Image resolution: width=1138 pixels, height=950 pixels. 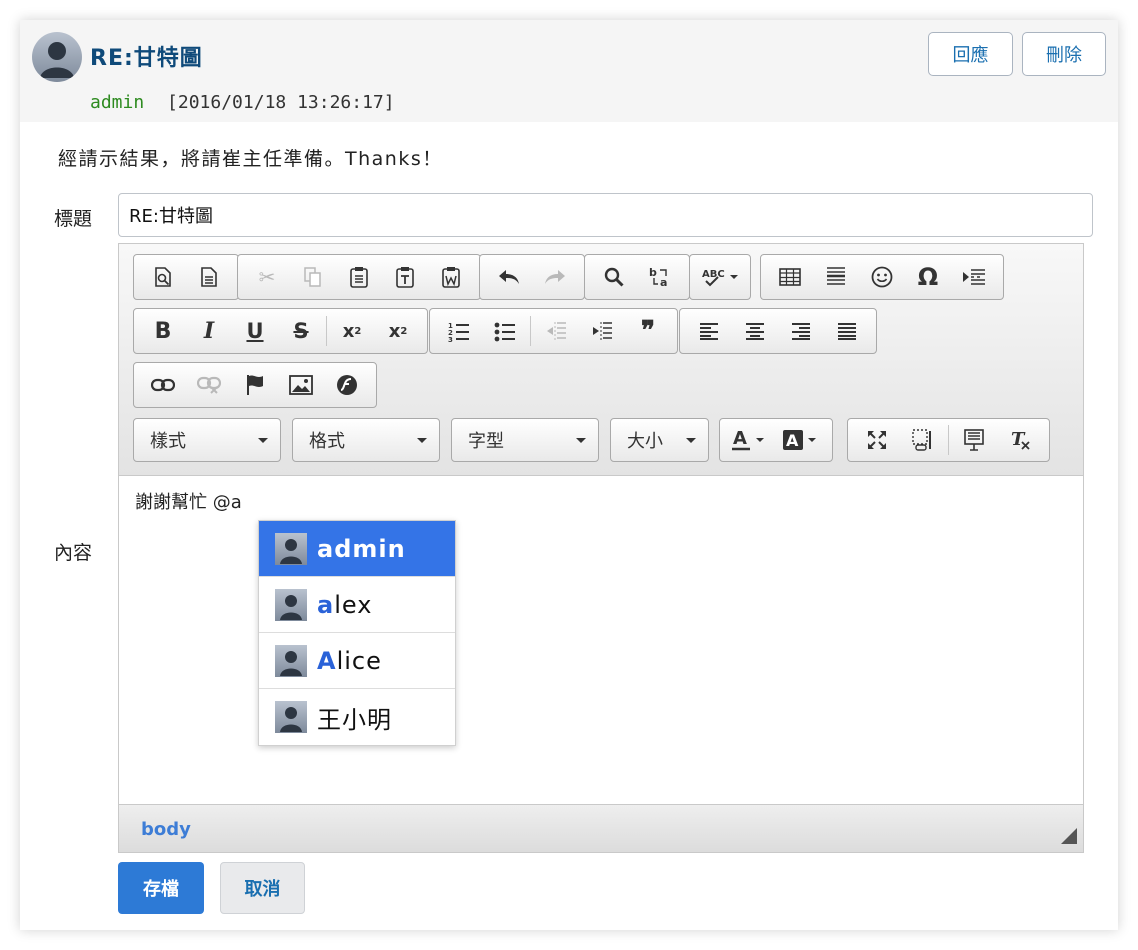 I want to click on font-dropdown: 字型, so click(x=525, y=440).